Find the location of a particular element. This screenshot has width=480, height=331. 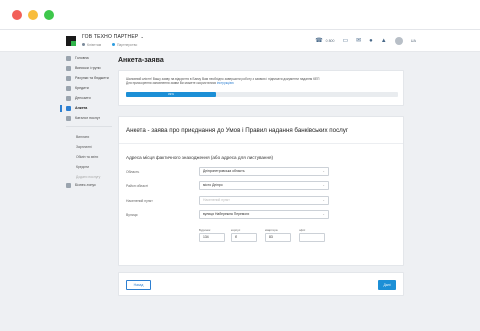

window-titlebar is located at coordinates (240, 15).